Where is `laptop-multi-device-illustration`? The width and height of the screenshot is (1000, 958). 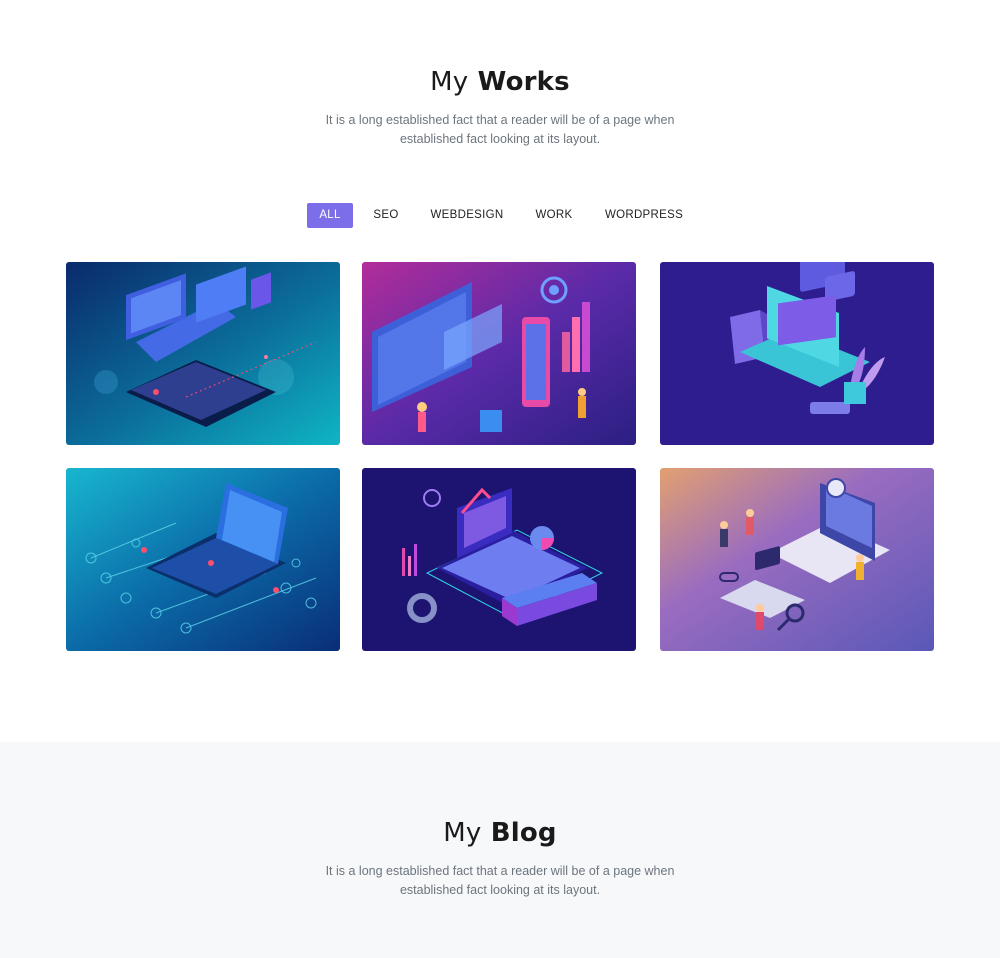
laptop-multi-device-illustration is located at coordinates (203, 353).